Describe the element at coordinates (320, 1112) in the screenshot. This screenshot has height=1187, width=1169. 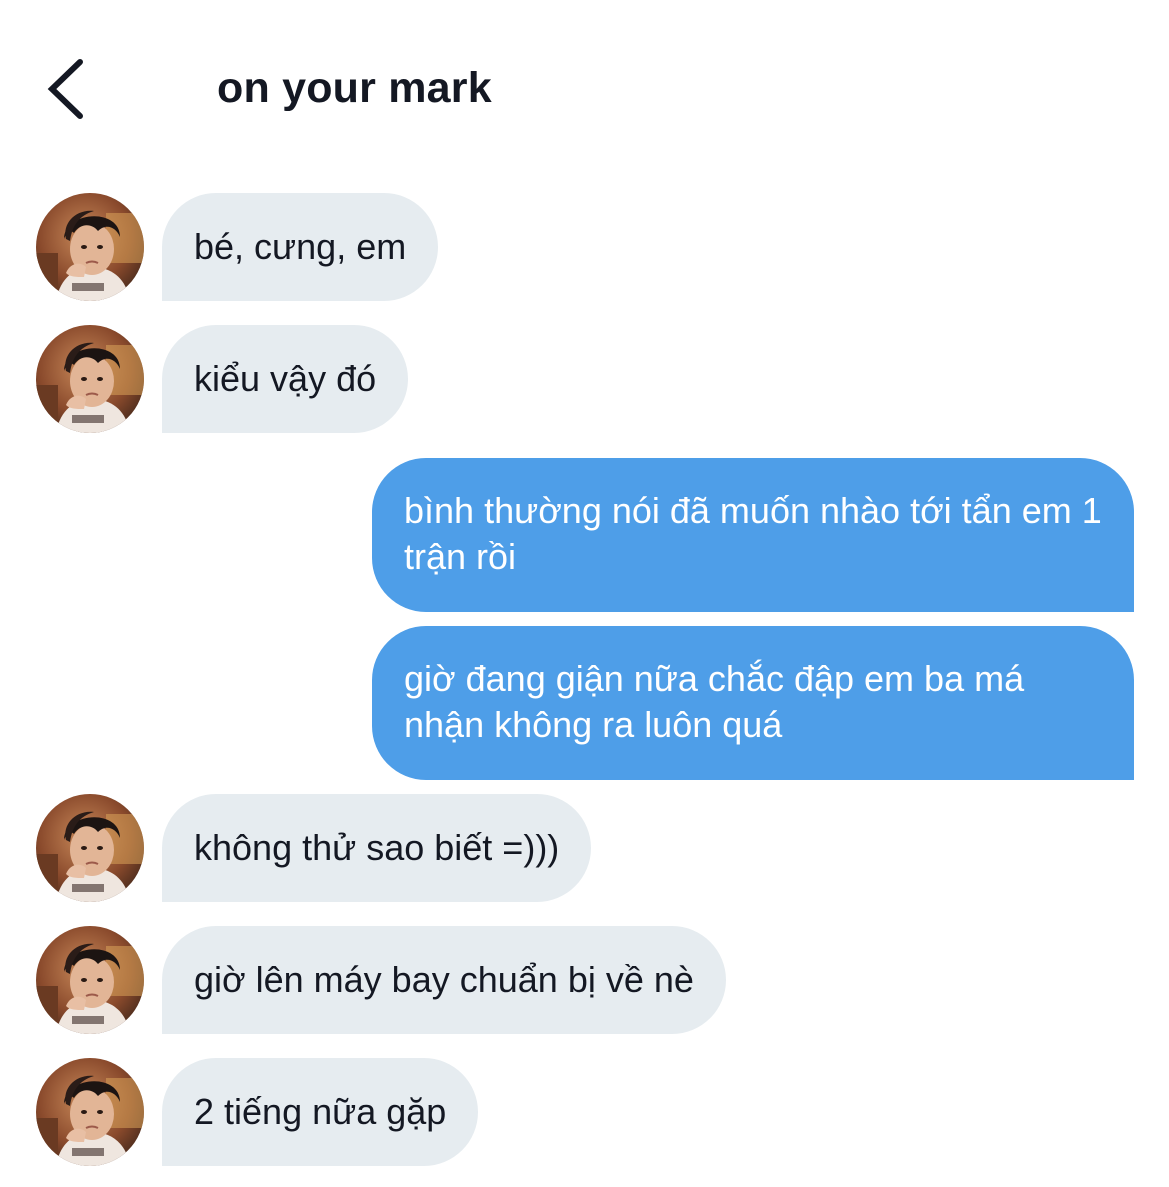
I see `message-bubble: 2 tiếng nữa gặp` at that location.